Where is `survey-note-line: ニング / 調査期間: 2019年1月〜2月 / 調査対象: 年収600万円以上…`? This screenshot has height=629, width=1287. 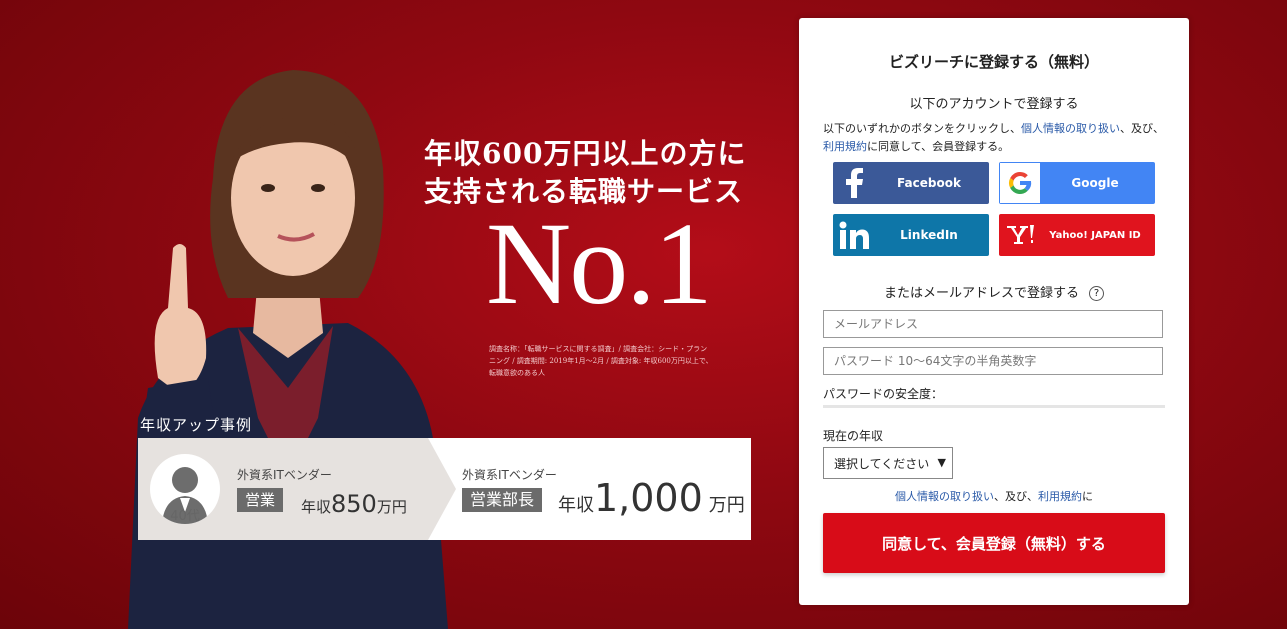 survey-note-line: ニング / 調査期間: 2019年1月〜2月 / 調査対象: 年収600万円以上… is located at coordinates (601, 361).